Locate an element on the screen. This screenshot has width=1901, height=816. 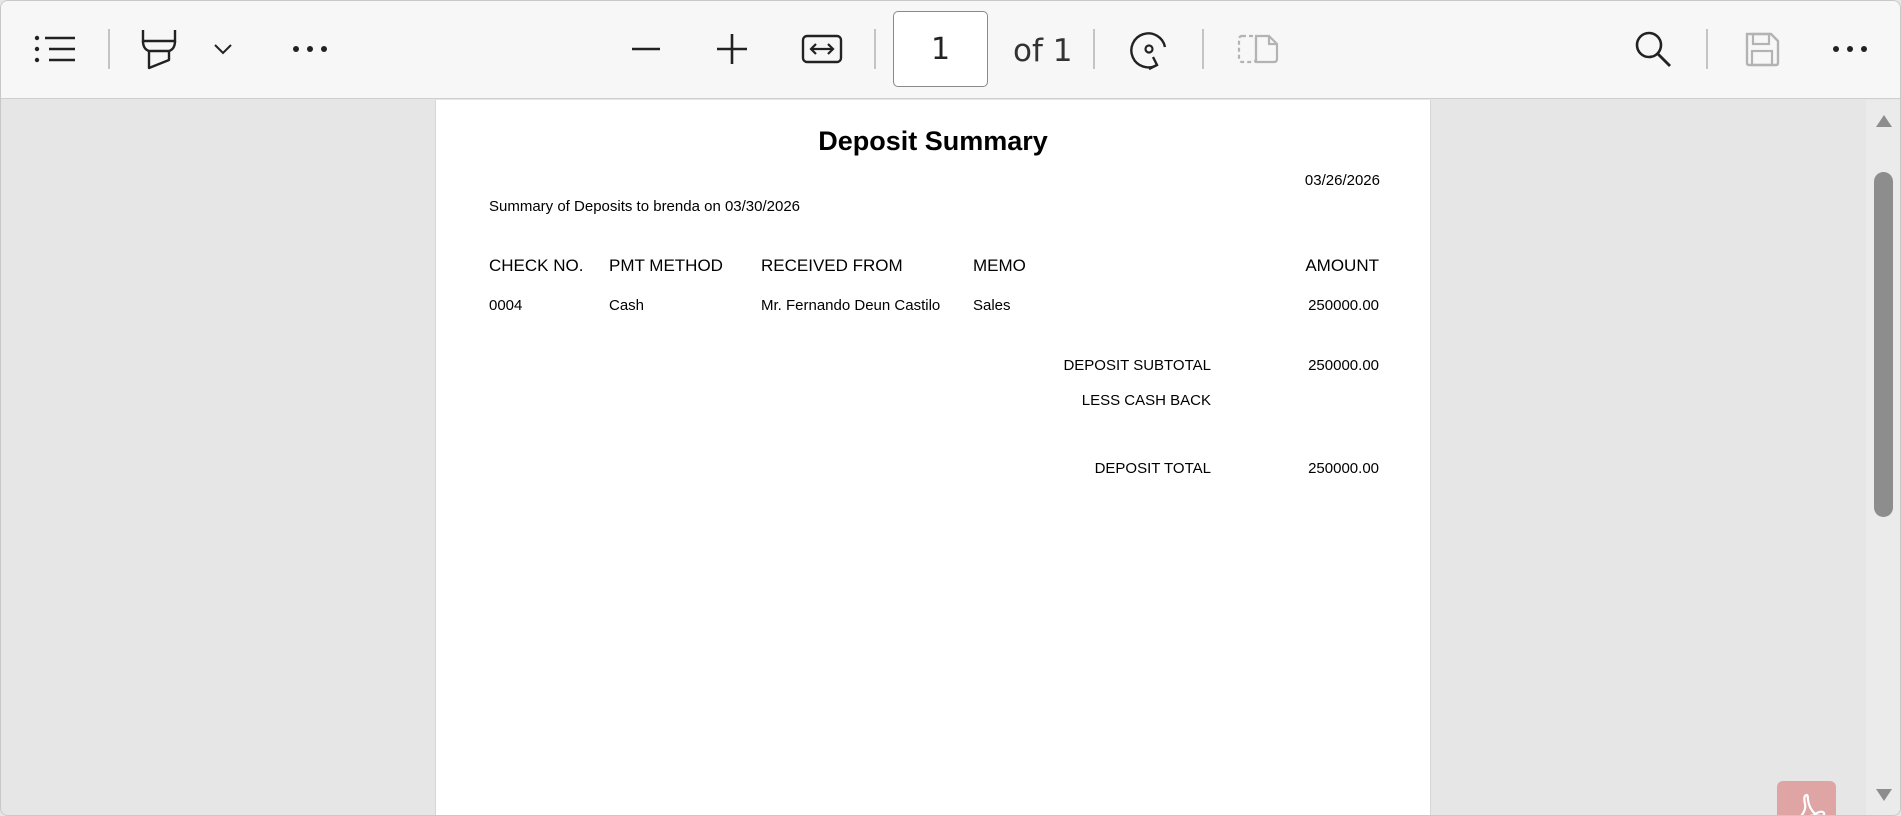
page-number-input is located at coordinates (940, 49).